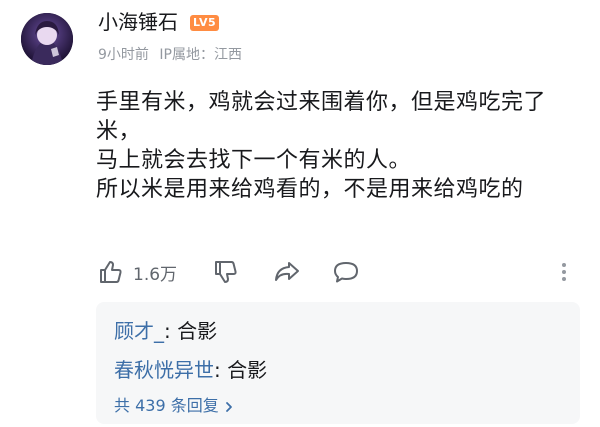 Image resolution: width=600 pixels, height=427 pixels. I want to click on chevron-right-icon, so click(228, 406).